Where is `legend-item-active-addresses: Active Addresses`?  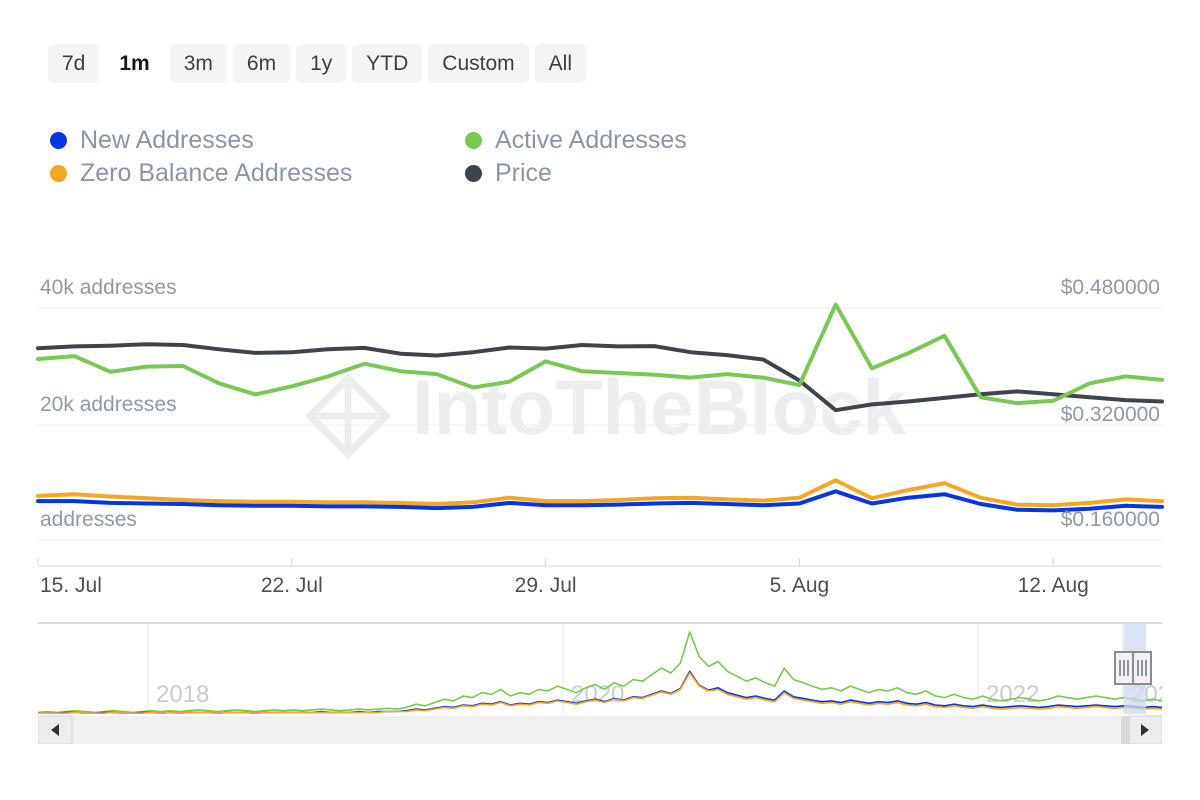 legend-item-active-addresses: Active Addresses is located at coordinates (637, 140).